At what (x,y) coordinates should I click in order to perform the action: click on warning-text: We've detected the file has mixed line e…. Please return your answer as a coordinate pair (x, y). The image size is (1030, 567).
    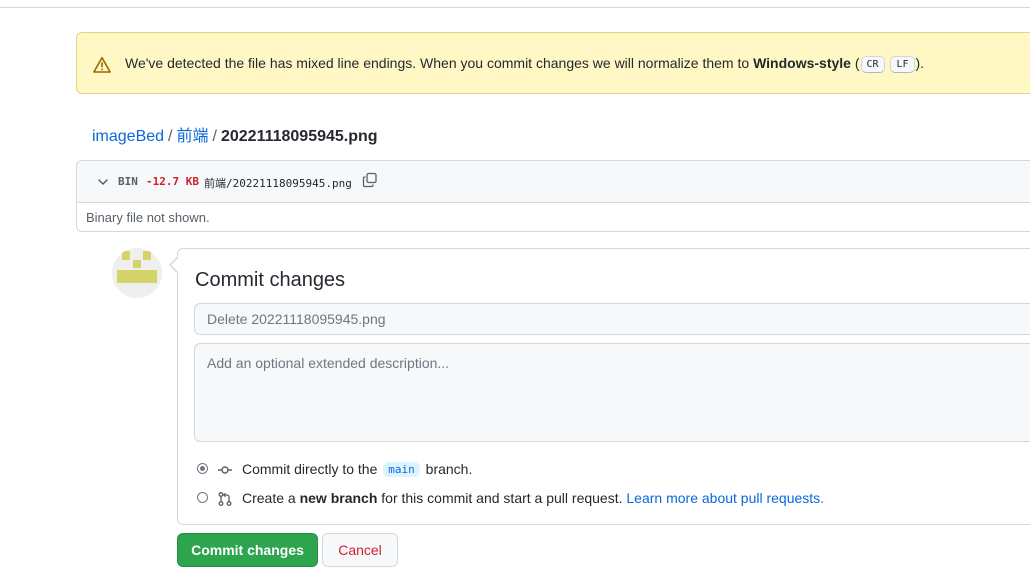
    Looking at the image, I should click on (439, 63).